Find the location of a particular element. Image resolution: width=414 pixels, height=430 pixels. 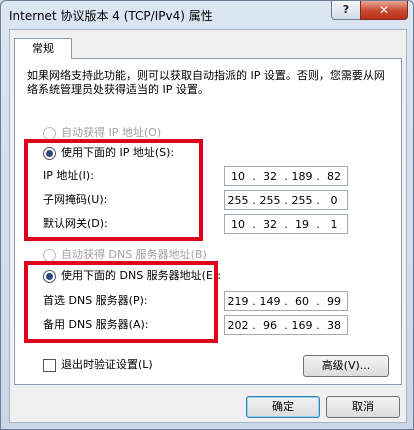

help-button: ? is located at coordinates (346, 10).